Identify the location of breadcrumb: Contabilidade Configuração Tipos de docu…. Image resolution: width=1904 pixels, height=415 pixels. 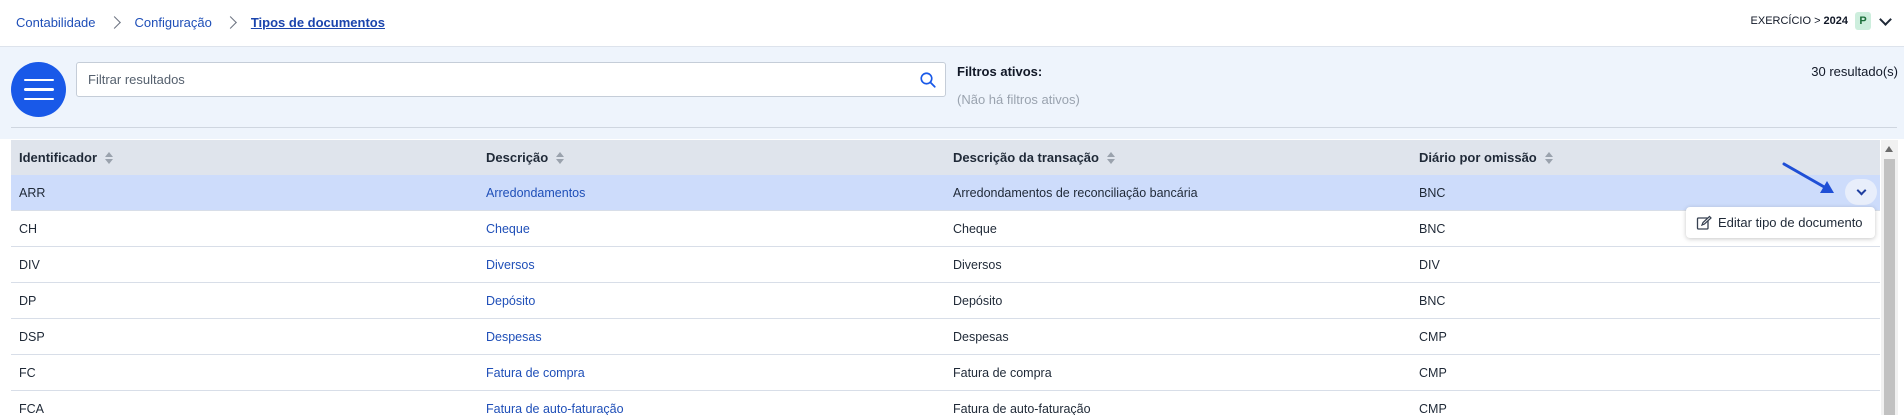
(200, 22).